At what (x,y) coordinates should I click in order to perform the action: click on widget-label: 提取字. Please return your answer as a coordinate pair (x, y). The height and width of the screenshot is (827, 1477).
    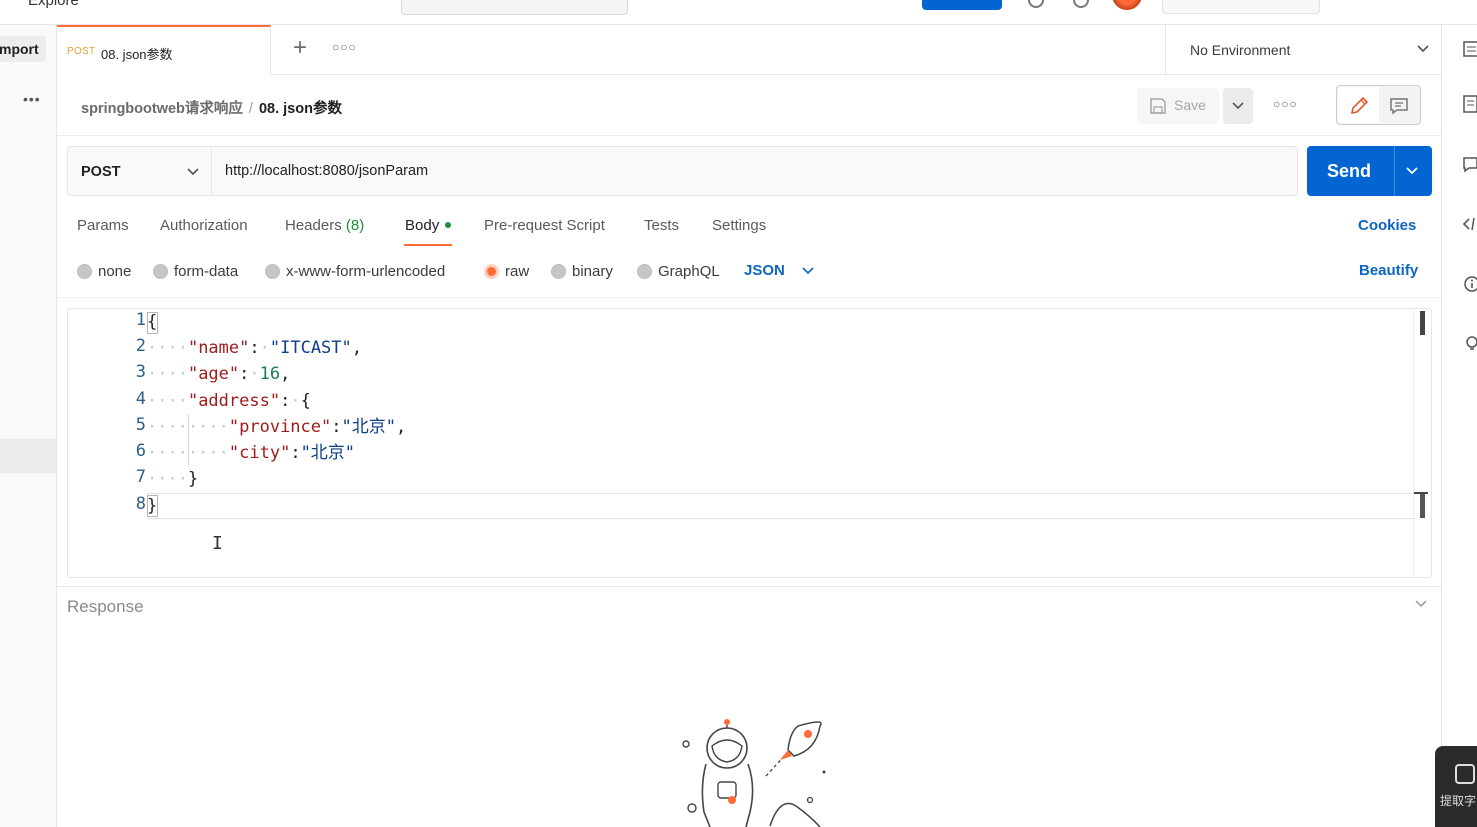
    Looking at the image, I should click on (1458, 801).